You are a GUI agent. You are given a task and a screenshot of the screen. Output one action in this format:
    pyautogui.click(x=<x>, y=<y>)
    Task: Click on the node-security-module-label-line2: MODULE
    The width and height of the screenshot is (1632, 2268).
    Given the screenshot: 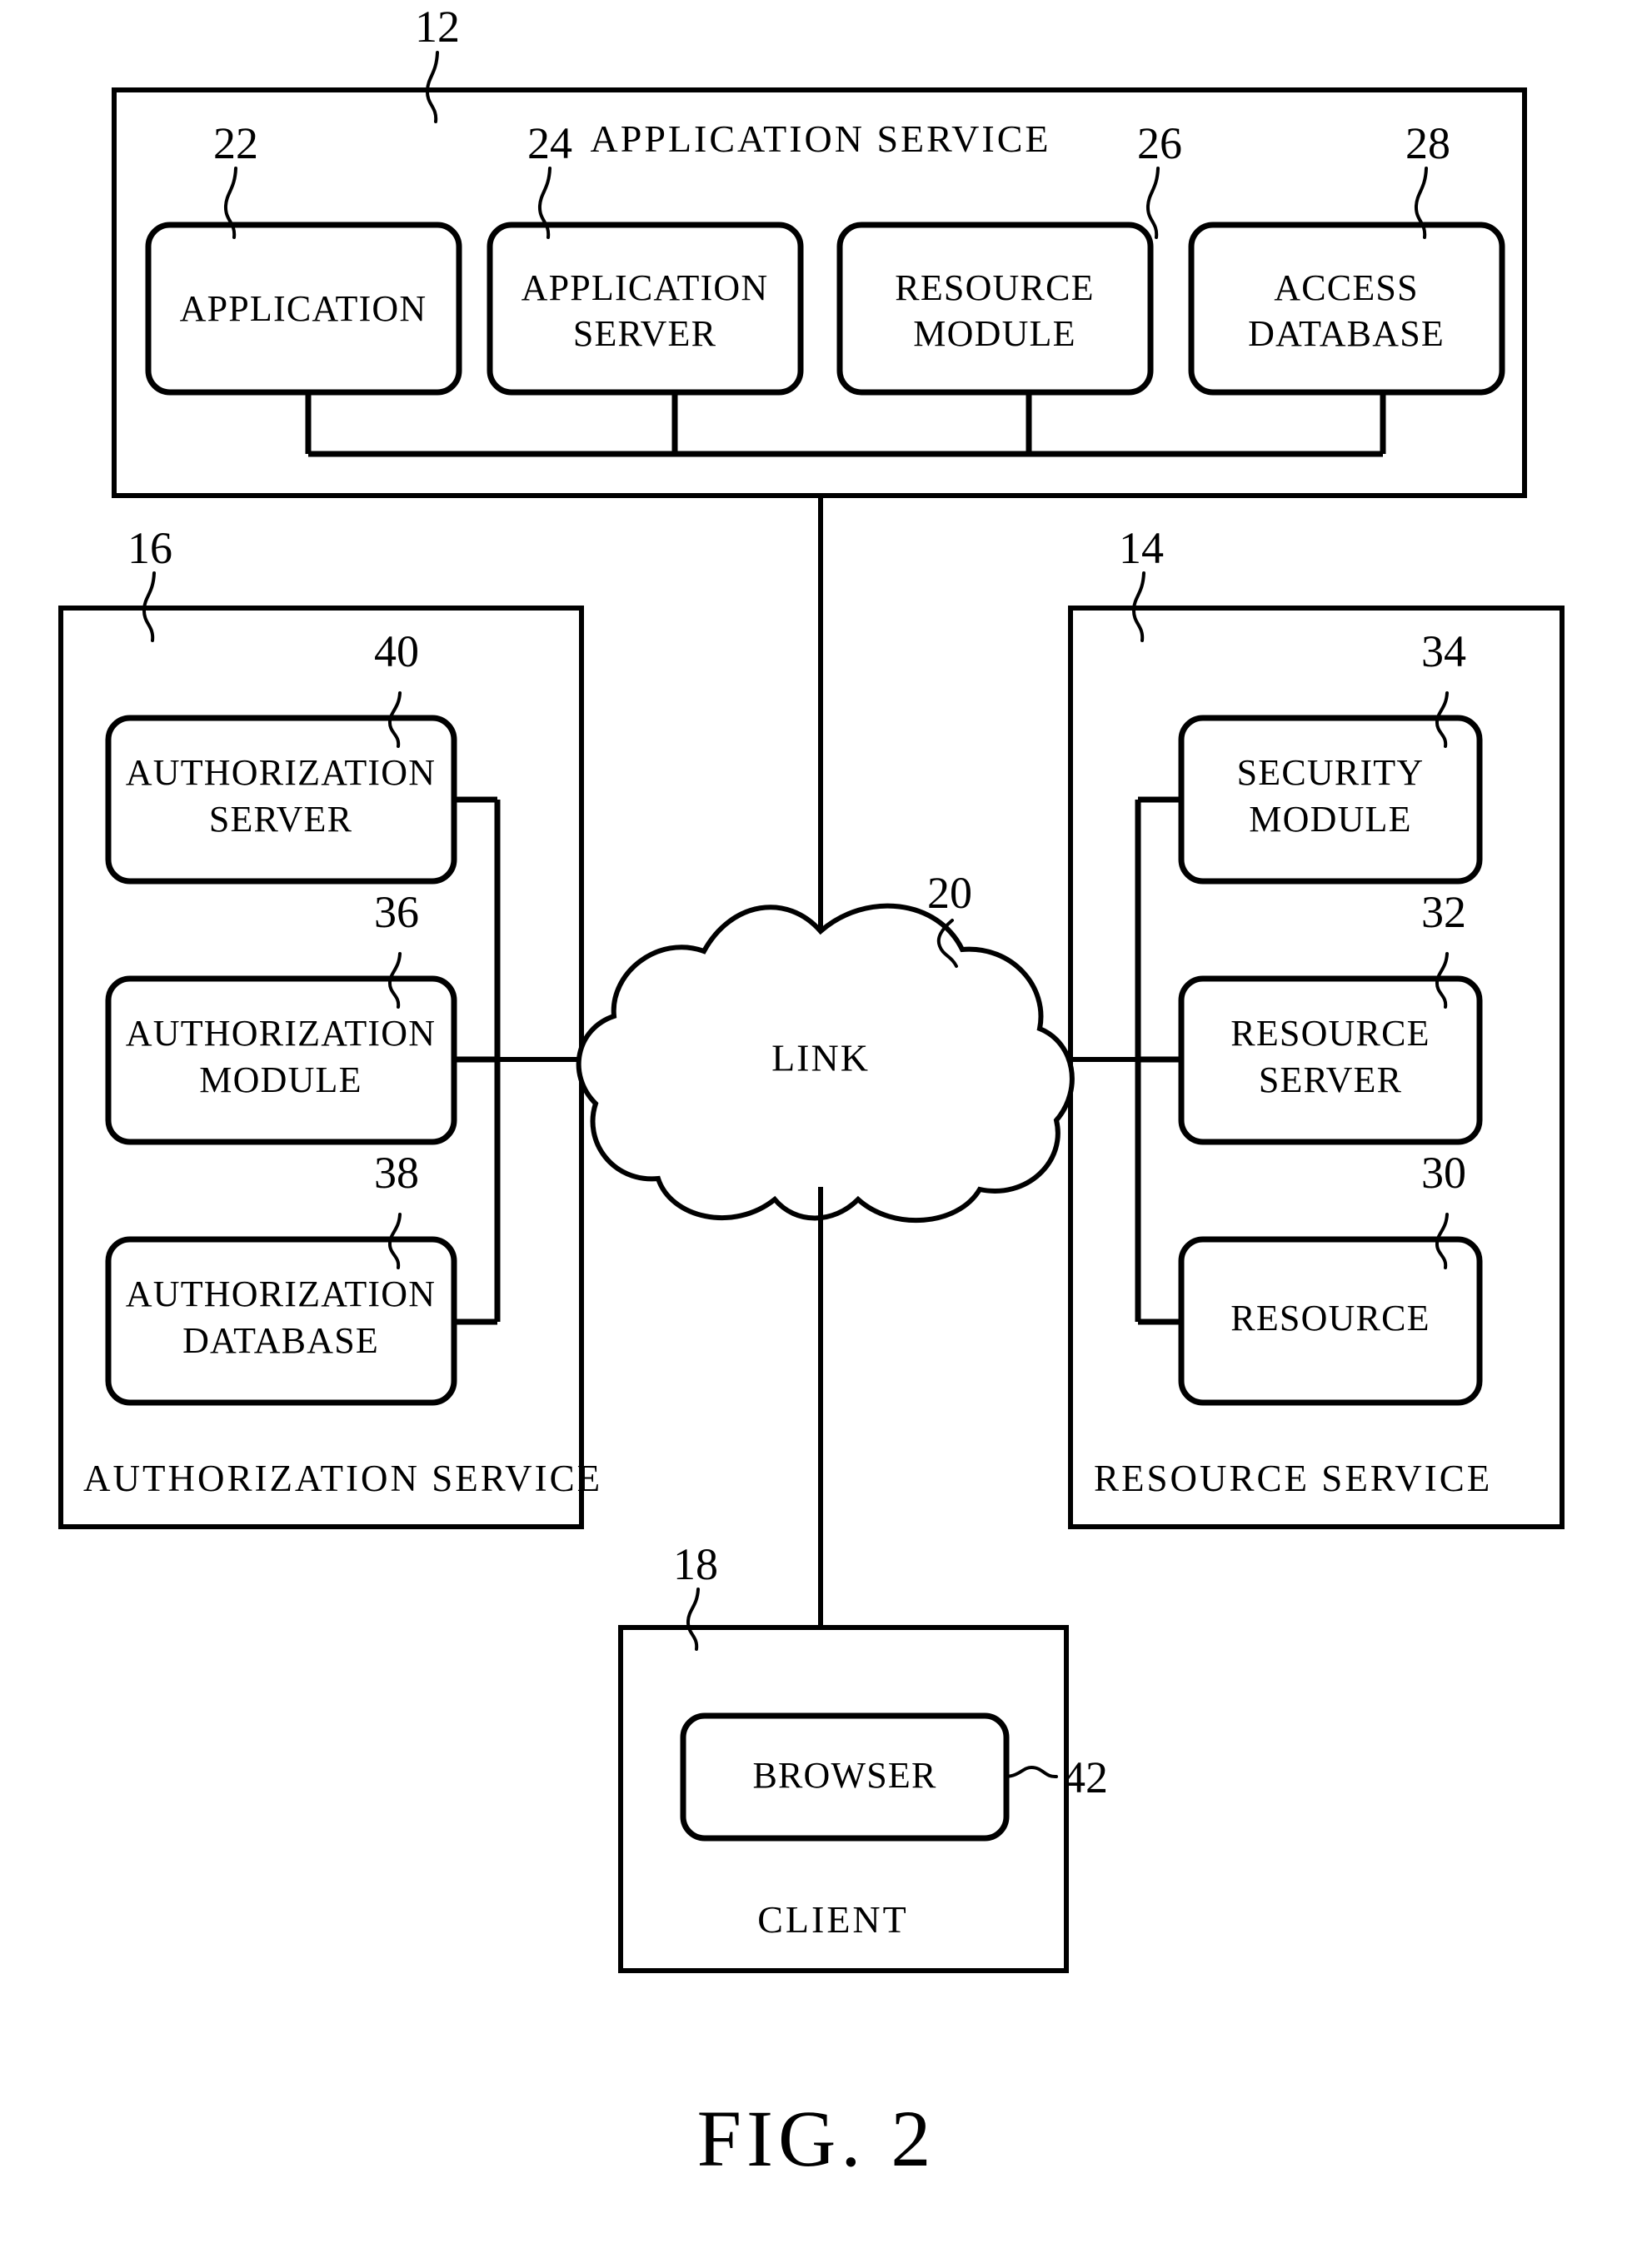 What is the action you would take?
    pyautogui.click(x=1330, y=819)
    